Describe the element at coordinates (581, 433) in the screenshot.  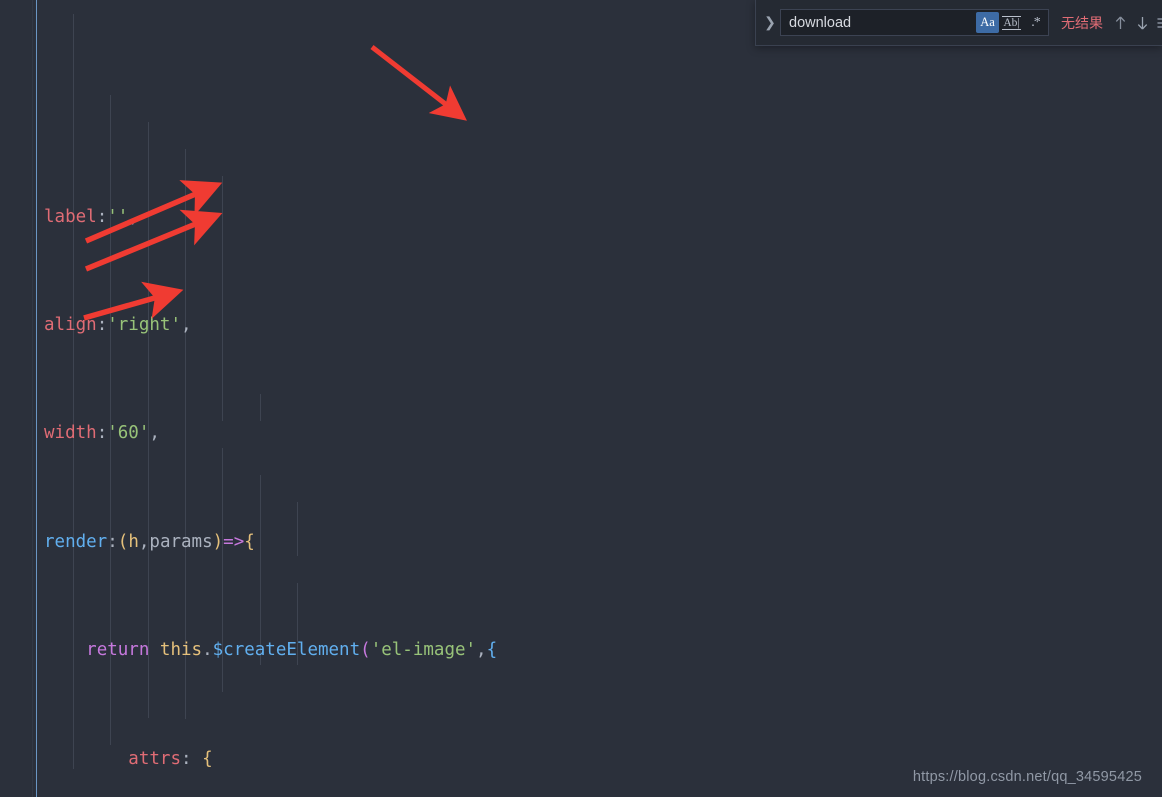
I see `code-line: width:'60',` at that location.